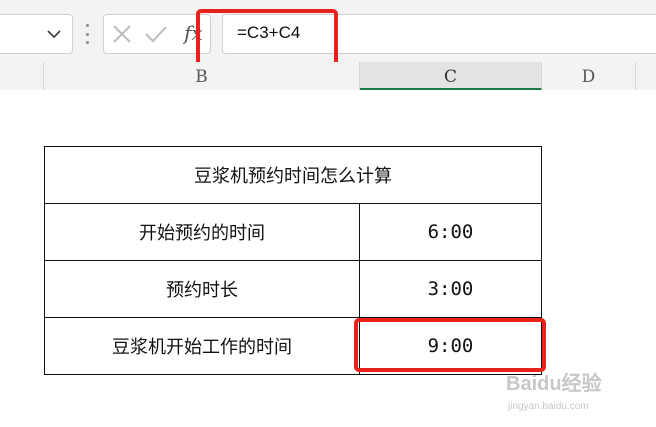 Image resolution: width=656 pixels, height=427 pixels. What do you see at coordinates (450, 232) in the screenshot?
I see `row-value-cell: 6:00` at bounding box center [450, 232].